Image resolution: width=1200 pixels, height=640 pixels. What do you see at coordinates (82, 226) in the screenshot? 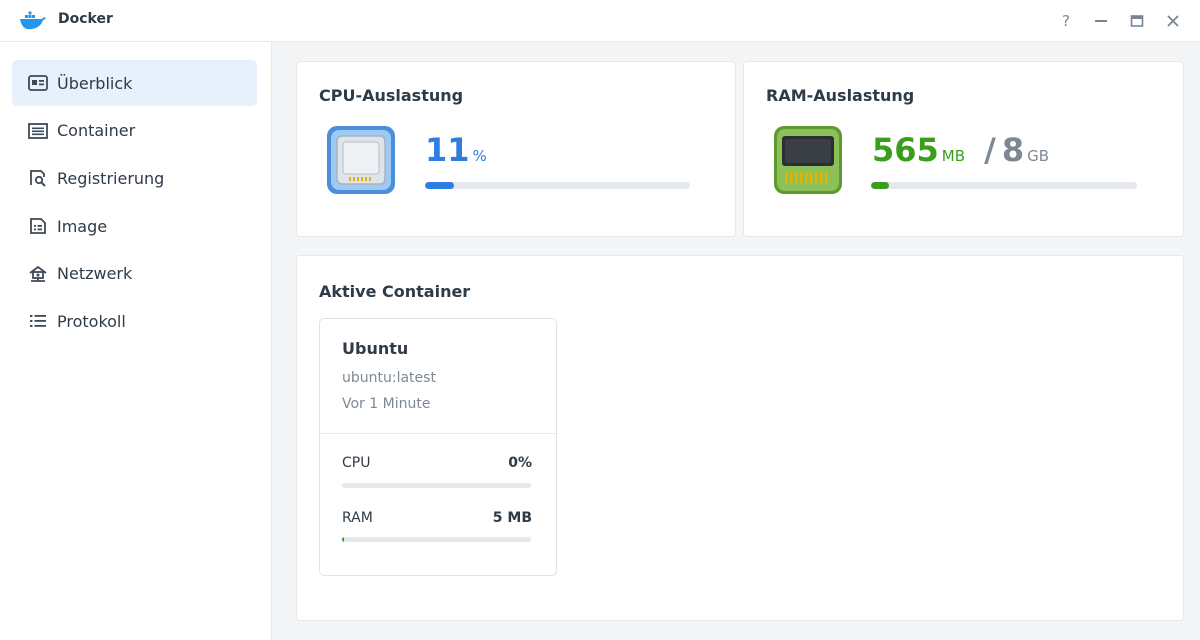
I see `sidebar-item-label: Image` at bounding box center [82, 226].